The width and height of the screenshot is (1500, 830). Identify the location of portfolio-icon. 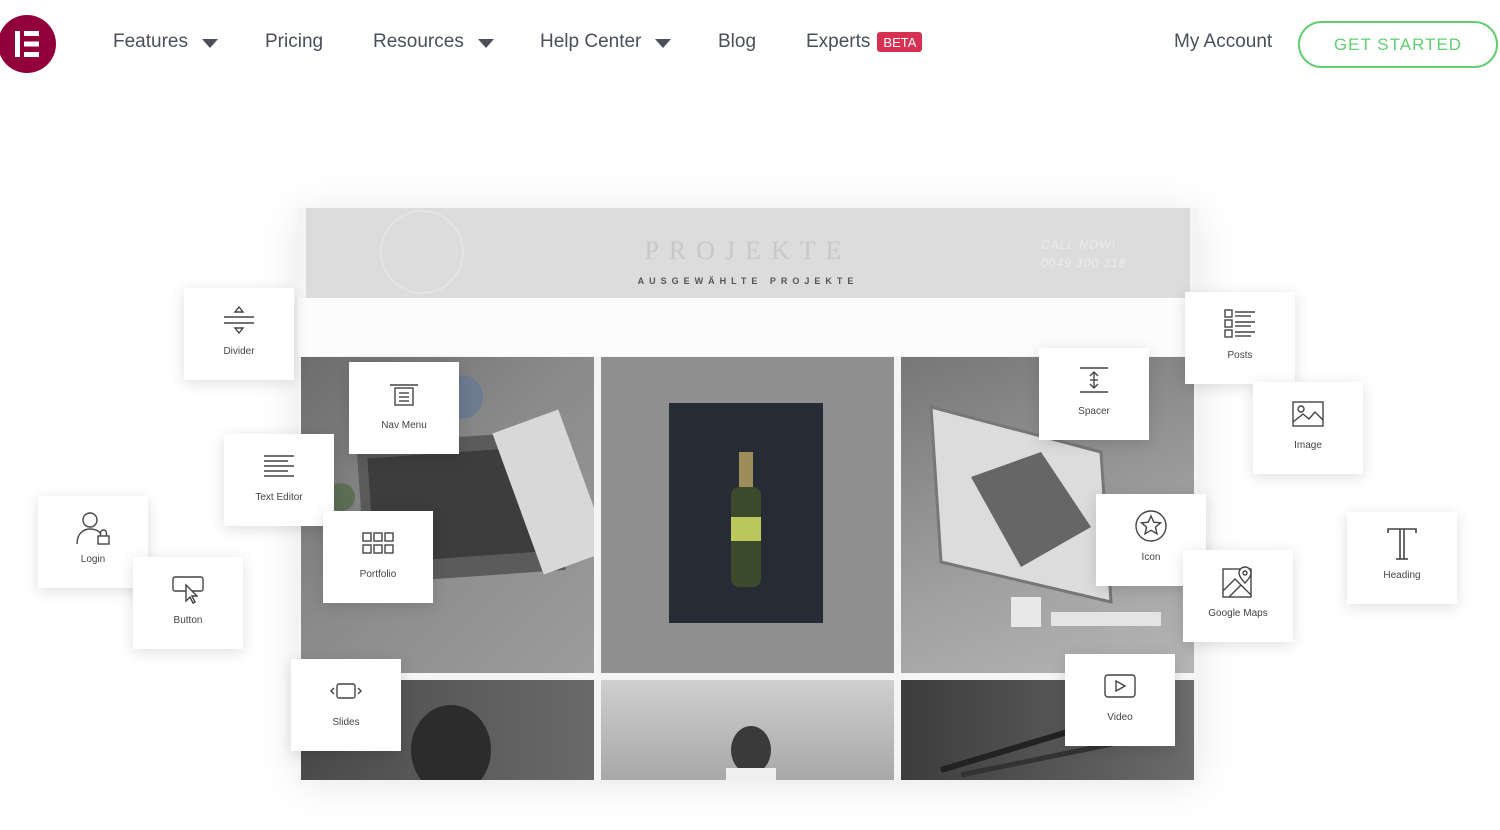
(378, 543).